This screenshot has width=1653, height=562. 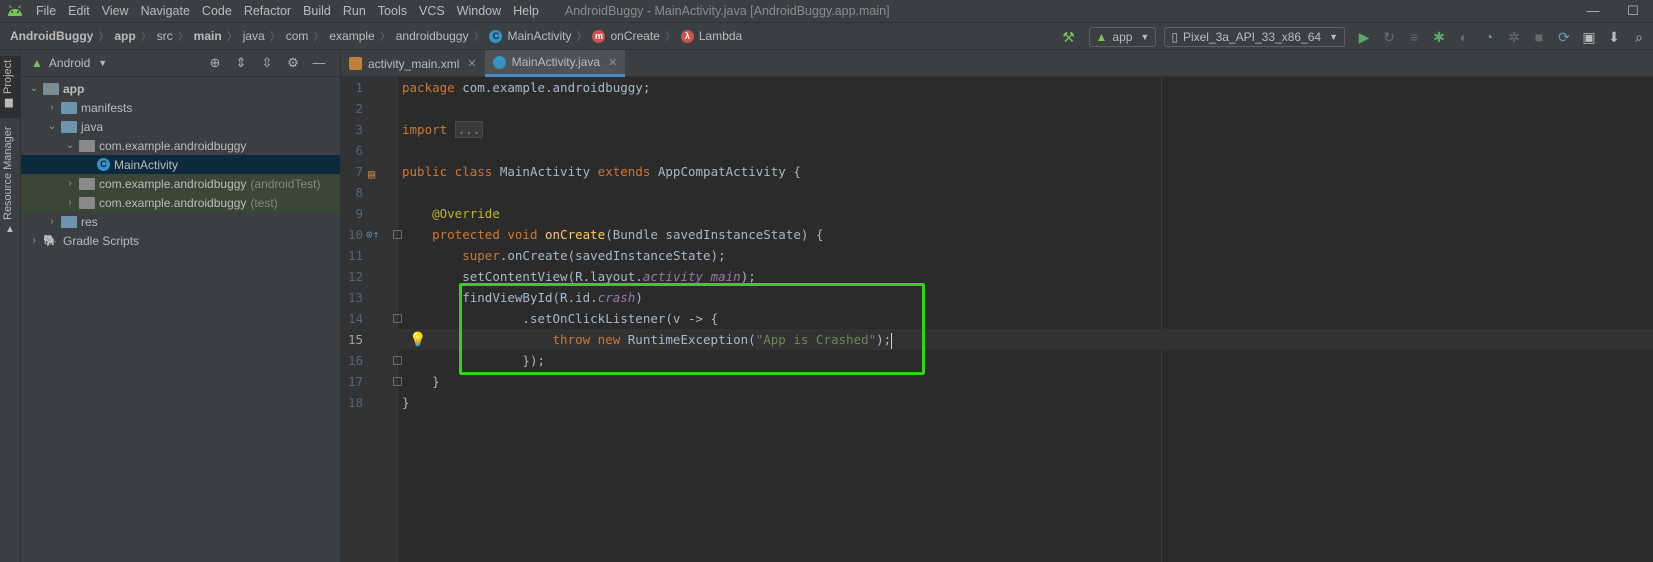 I want to click on gradle-sync-icon: ⟳, so click(x=1564, y=37).